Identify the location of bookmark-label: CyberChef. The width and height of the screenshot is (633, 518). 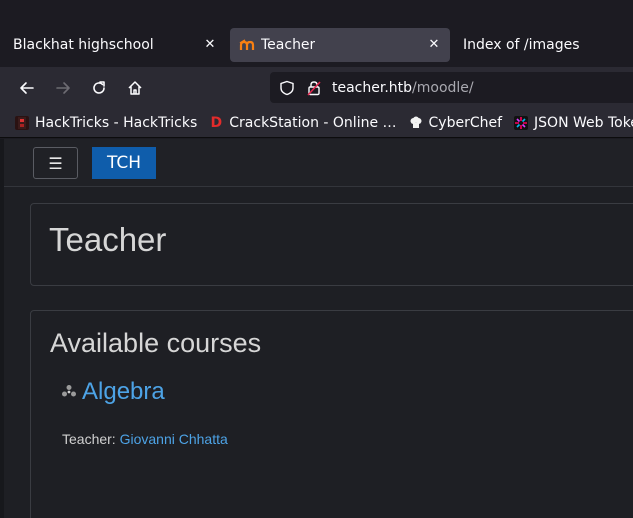
(465, 122).